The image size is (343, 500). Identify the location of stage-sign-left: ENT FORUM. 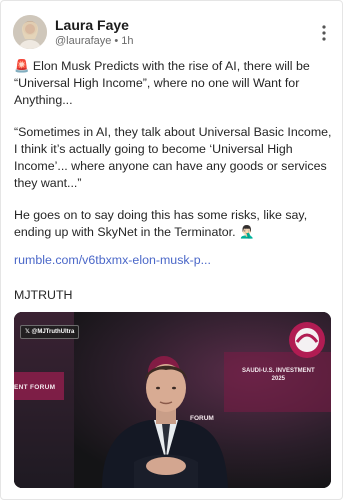
(35, 387).